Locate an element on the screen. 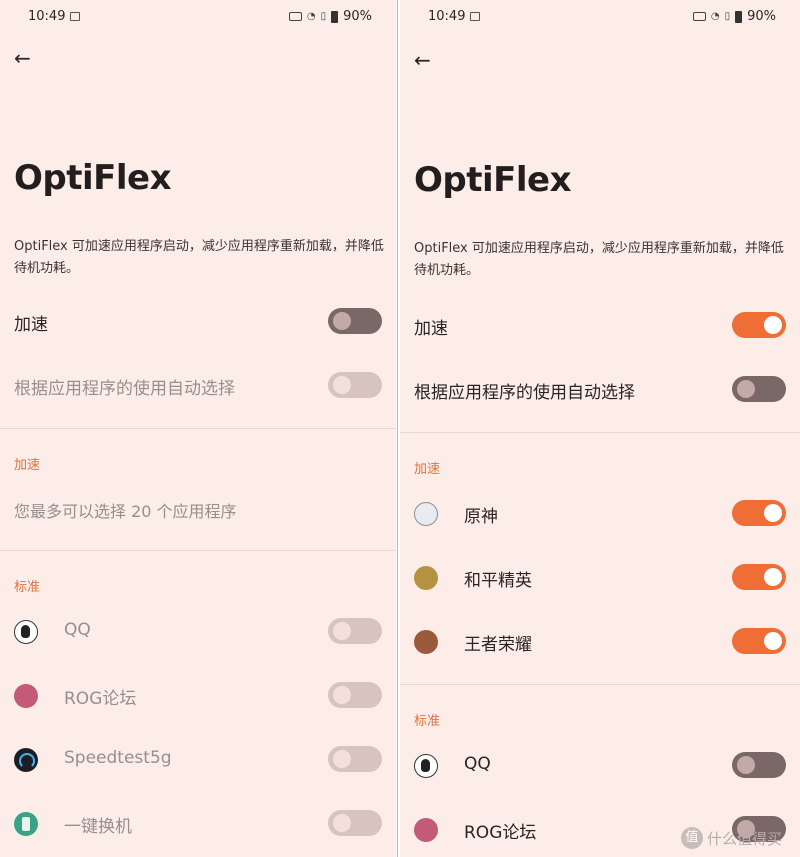  genshin-icon is located at coordinates (426, 514).